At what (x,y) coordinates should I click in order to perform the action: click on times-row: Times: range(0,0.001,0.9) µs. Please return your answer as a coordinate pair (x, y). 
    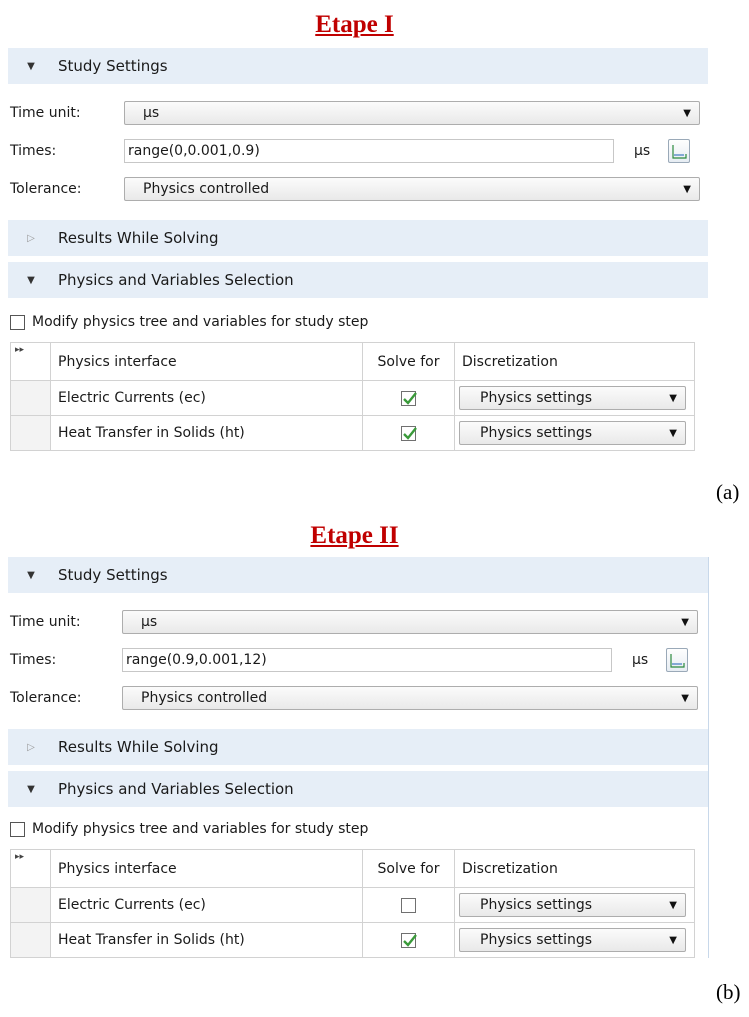
    Looking at the image, I should click on (358, 151).